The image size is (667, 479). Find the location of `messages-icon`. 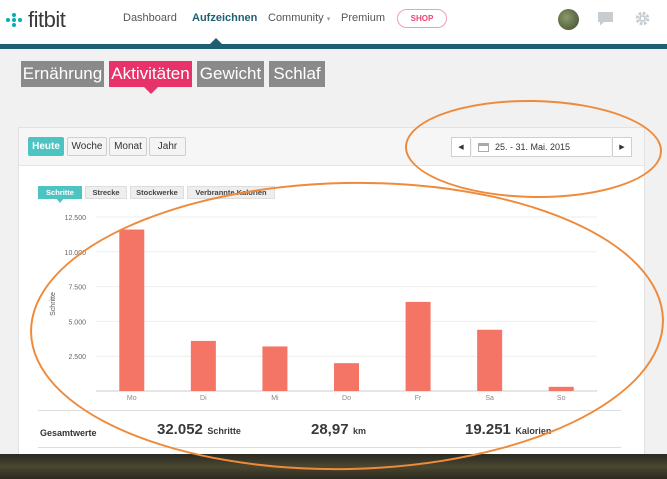

messages-icon is located at coordinates (605, 18).